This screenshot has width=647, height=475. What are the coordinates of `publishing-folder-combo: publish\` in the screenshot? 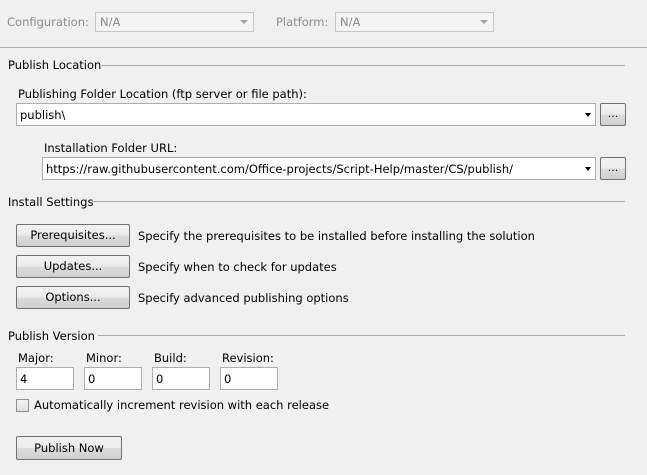 It's located at (306, 114).